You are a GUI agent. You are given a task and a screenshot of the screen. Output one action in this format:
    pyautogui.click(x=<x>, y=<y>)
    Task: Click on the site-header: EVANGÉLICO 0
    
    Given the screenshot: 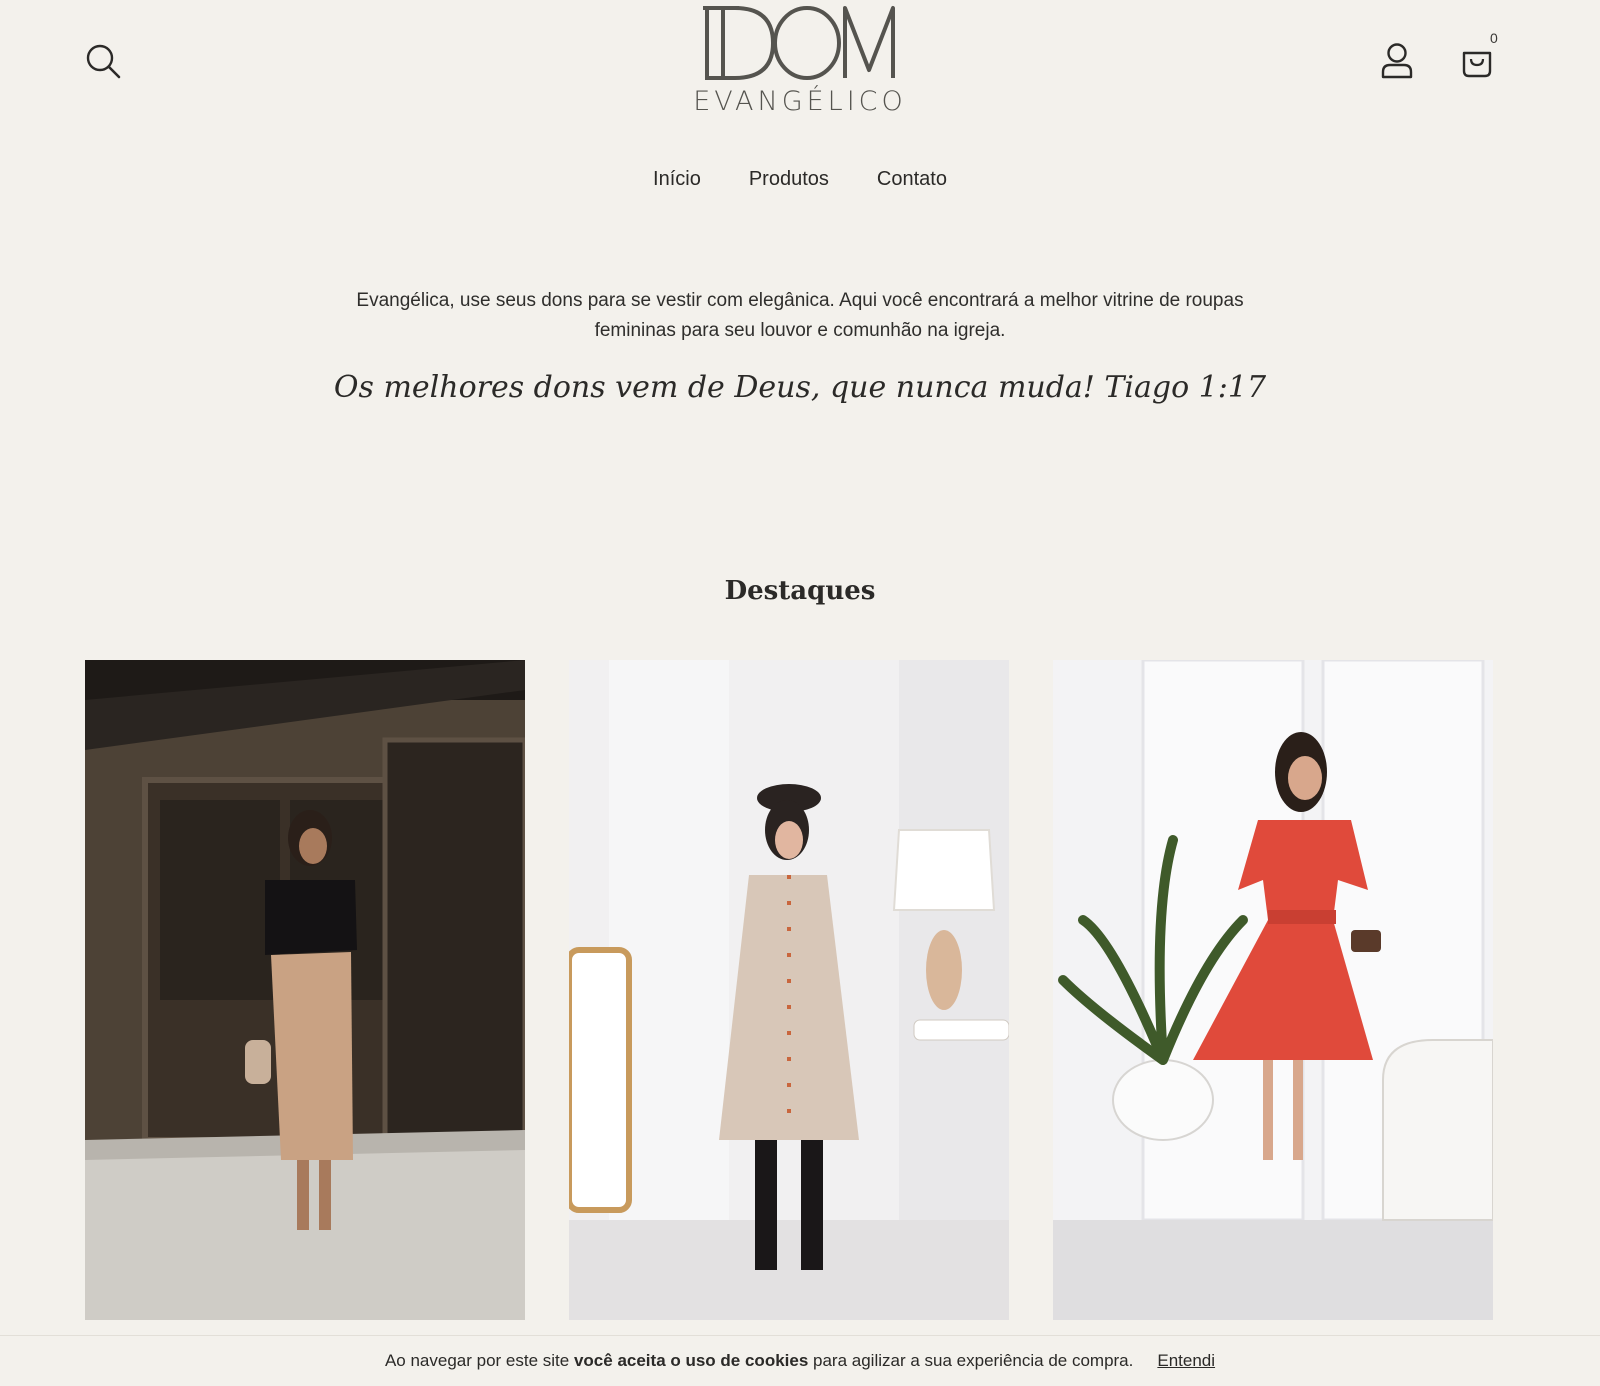 What is the action you would take?
    pyautogui.click(x=800, y=70)
    